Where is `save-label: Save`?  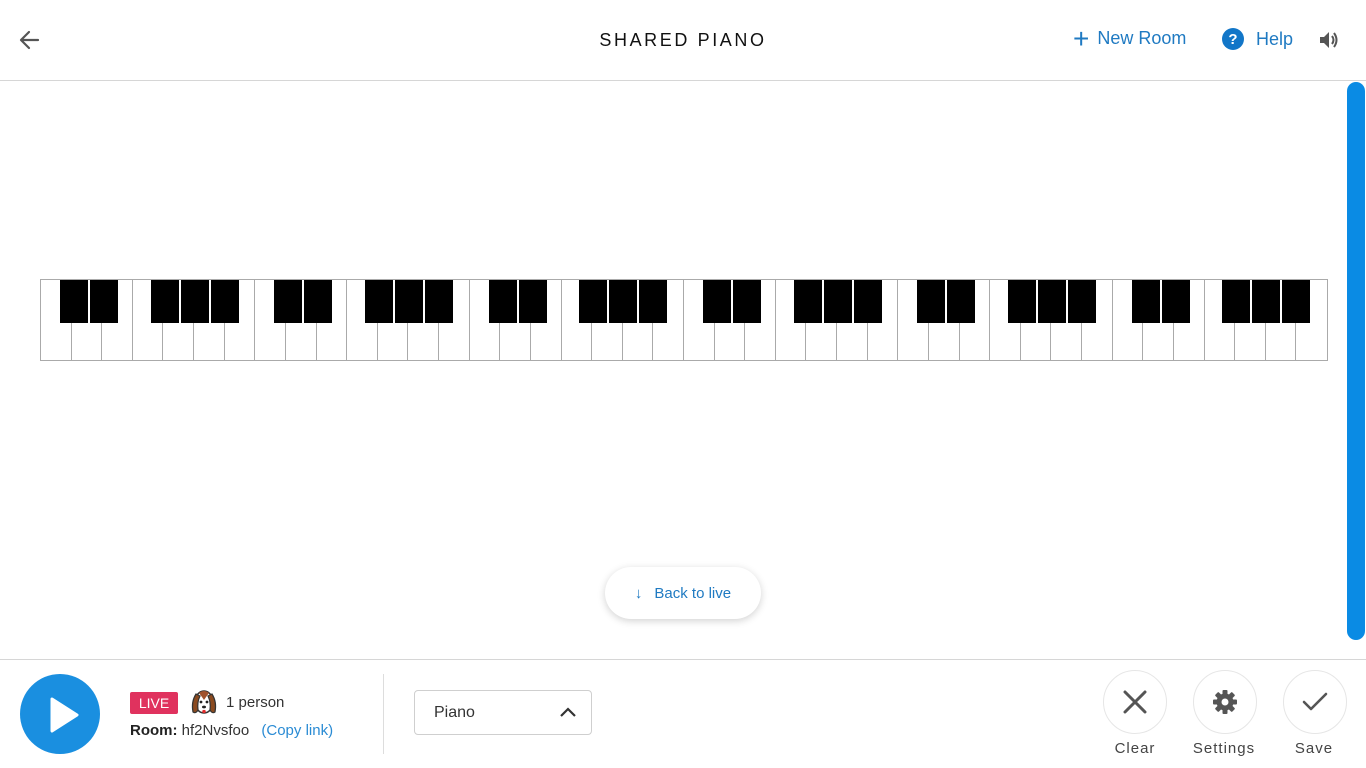
save-label: Save is located at coordinates (1314, 748).